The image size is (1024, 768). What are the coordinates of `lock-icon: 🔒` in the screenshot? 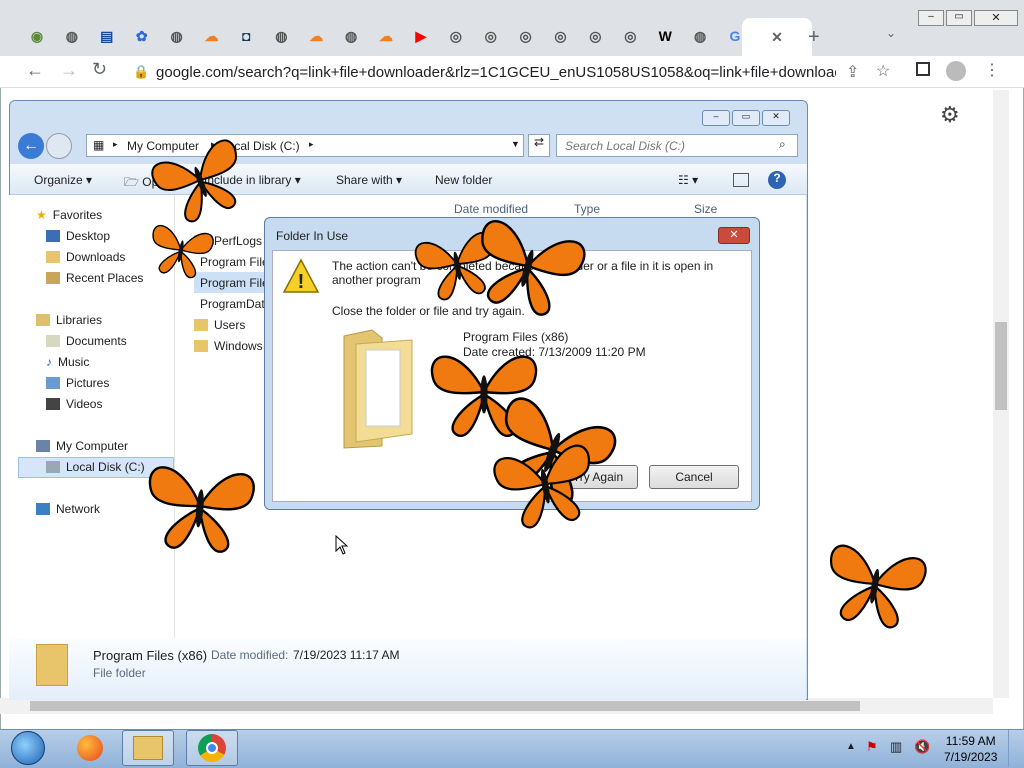 It's located at (141, 72).